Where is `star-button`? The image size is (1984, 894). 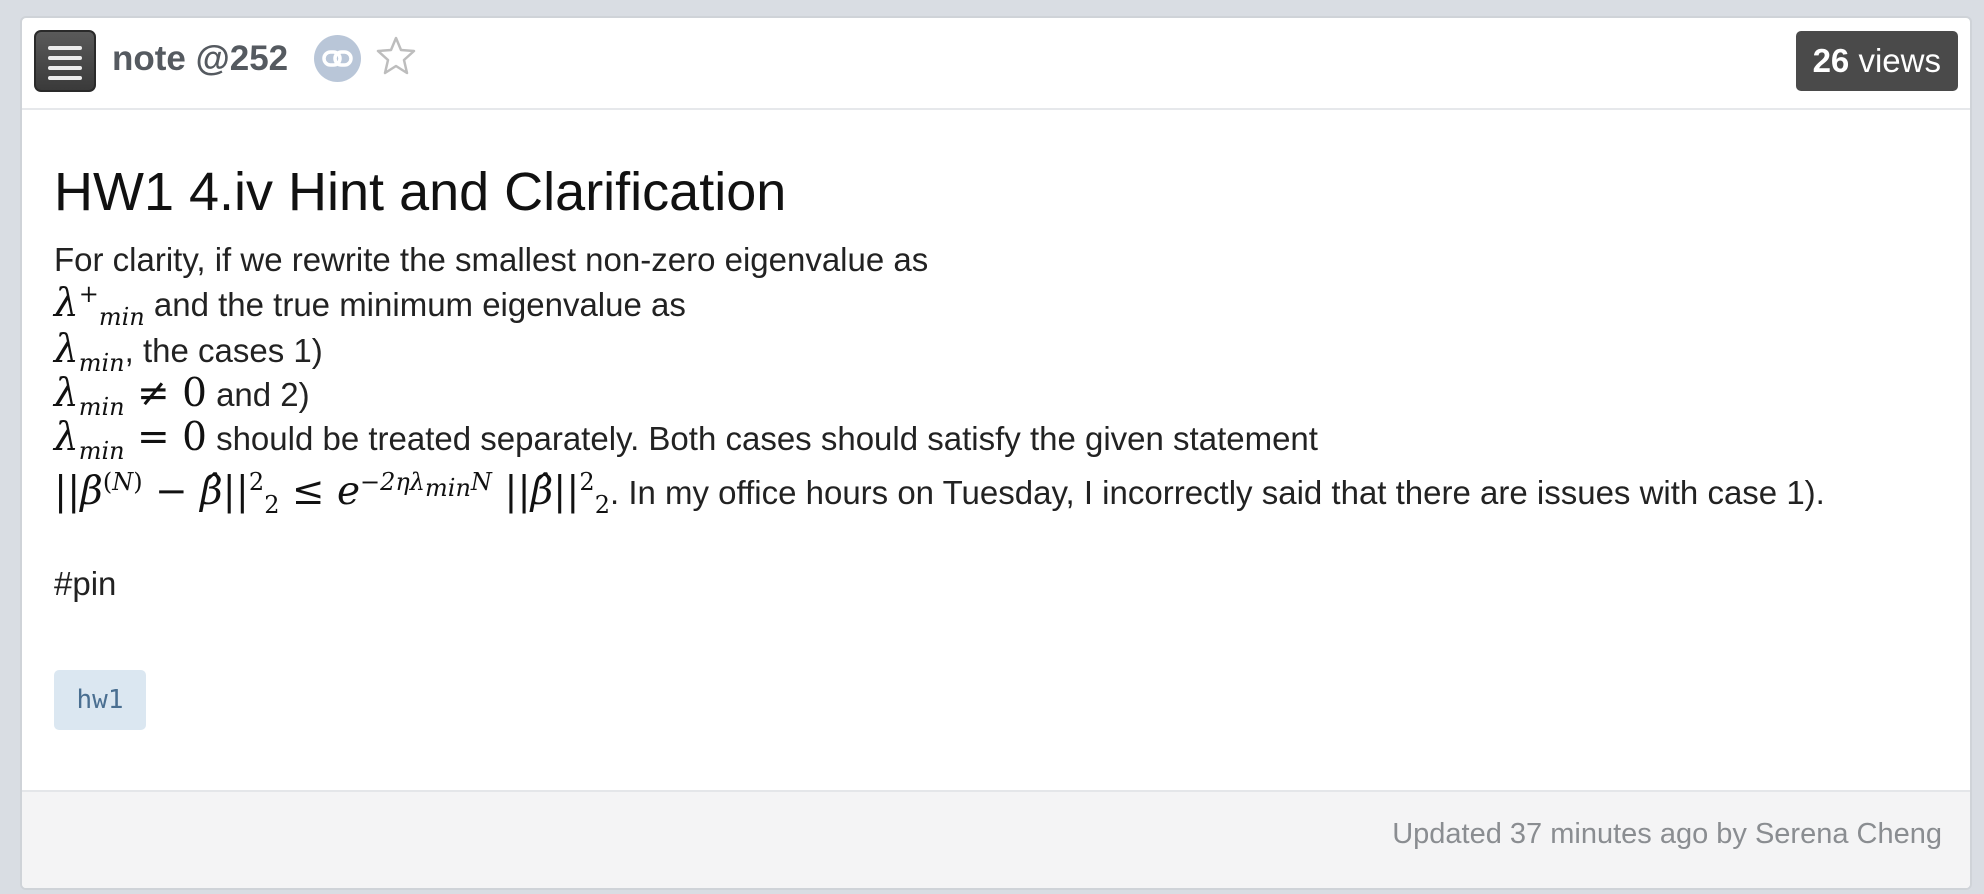
star-button is located at coordinates (396, 56).